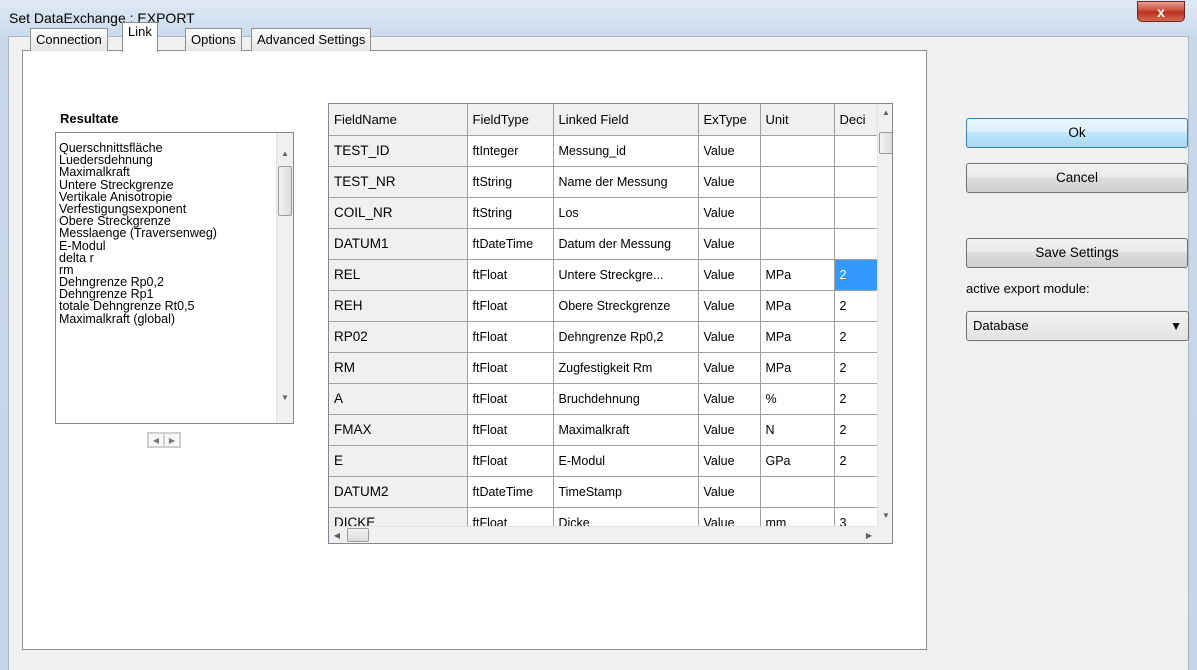 The height and width of the screenshot is (670, 1197). Describe the element at coordinates (164, 172) in the screenshot. I see `list-item: Maximalkraft` at that location.